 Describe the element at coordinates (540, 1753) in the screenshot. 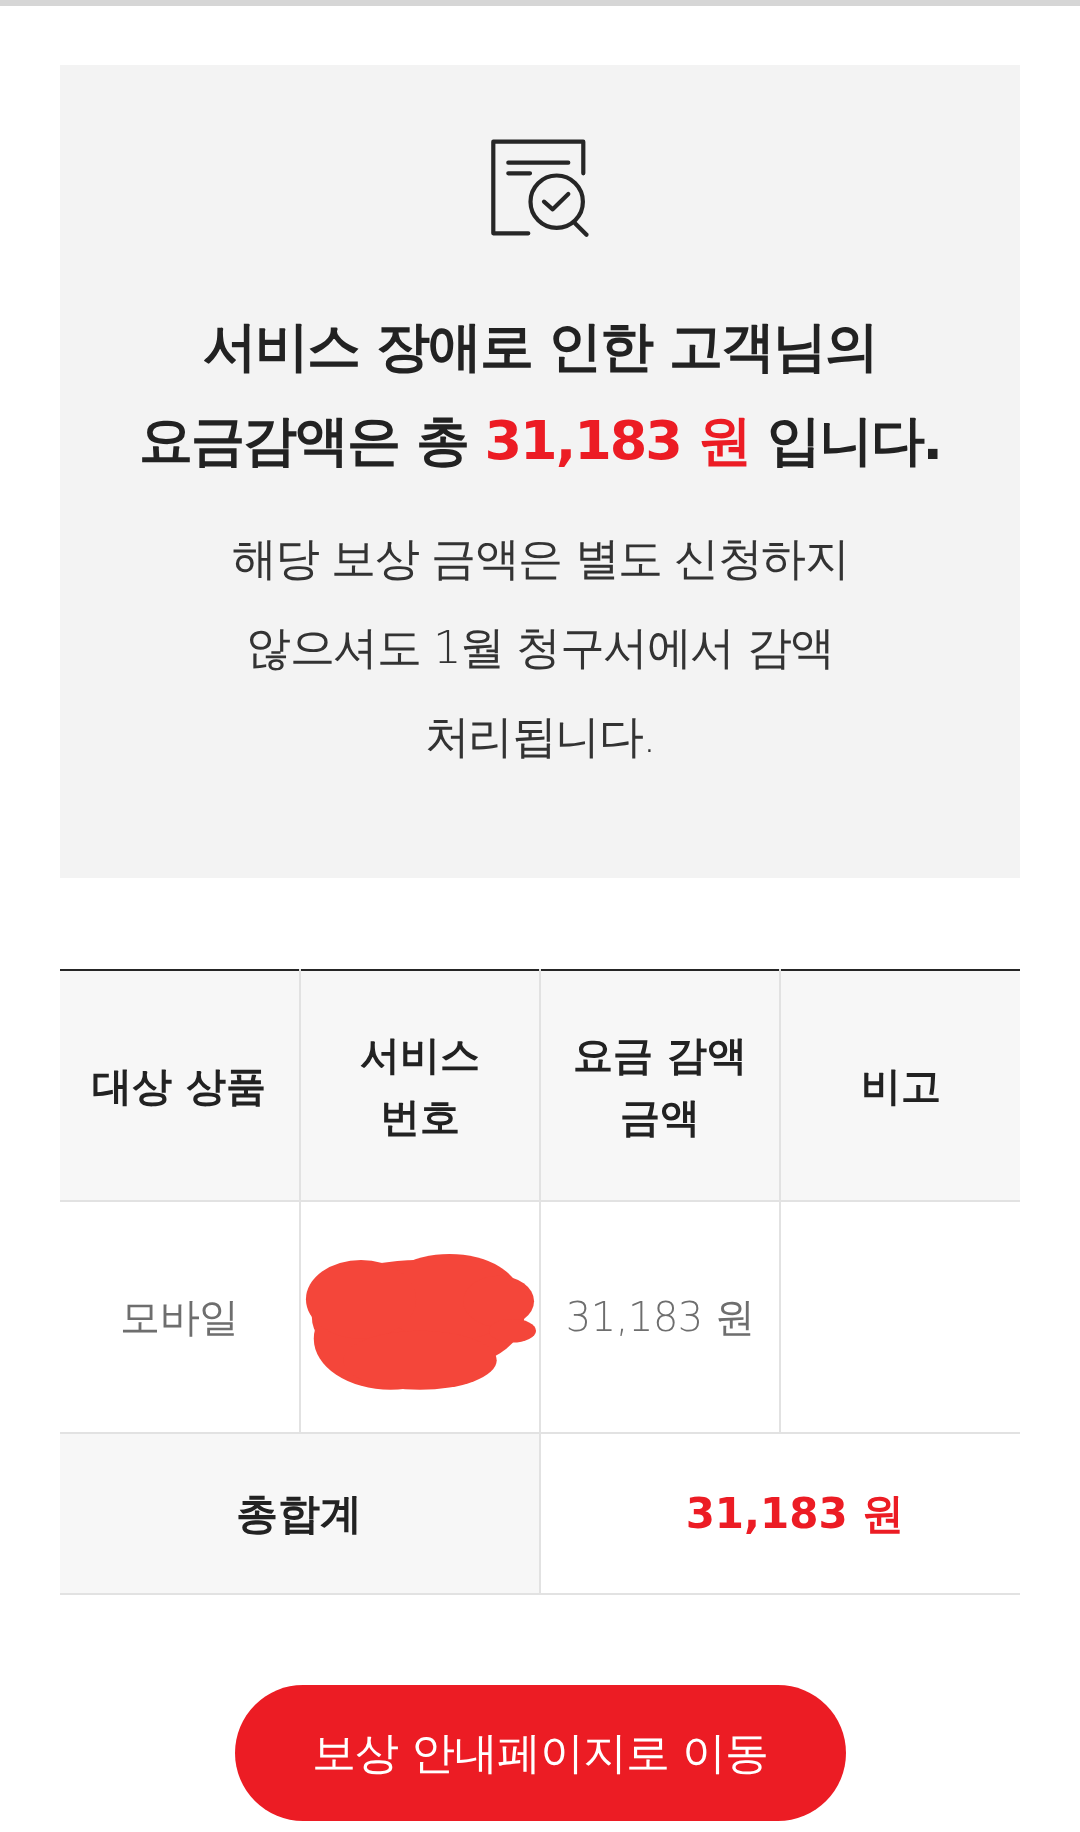

I see `compensation-guide-button: 보상 안내페이지로 이동` at that location.